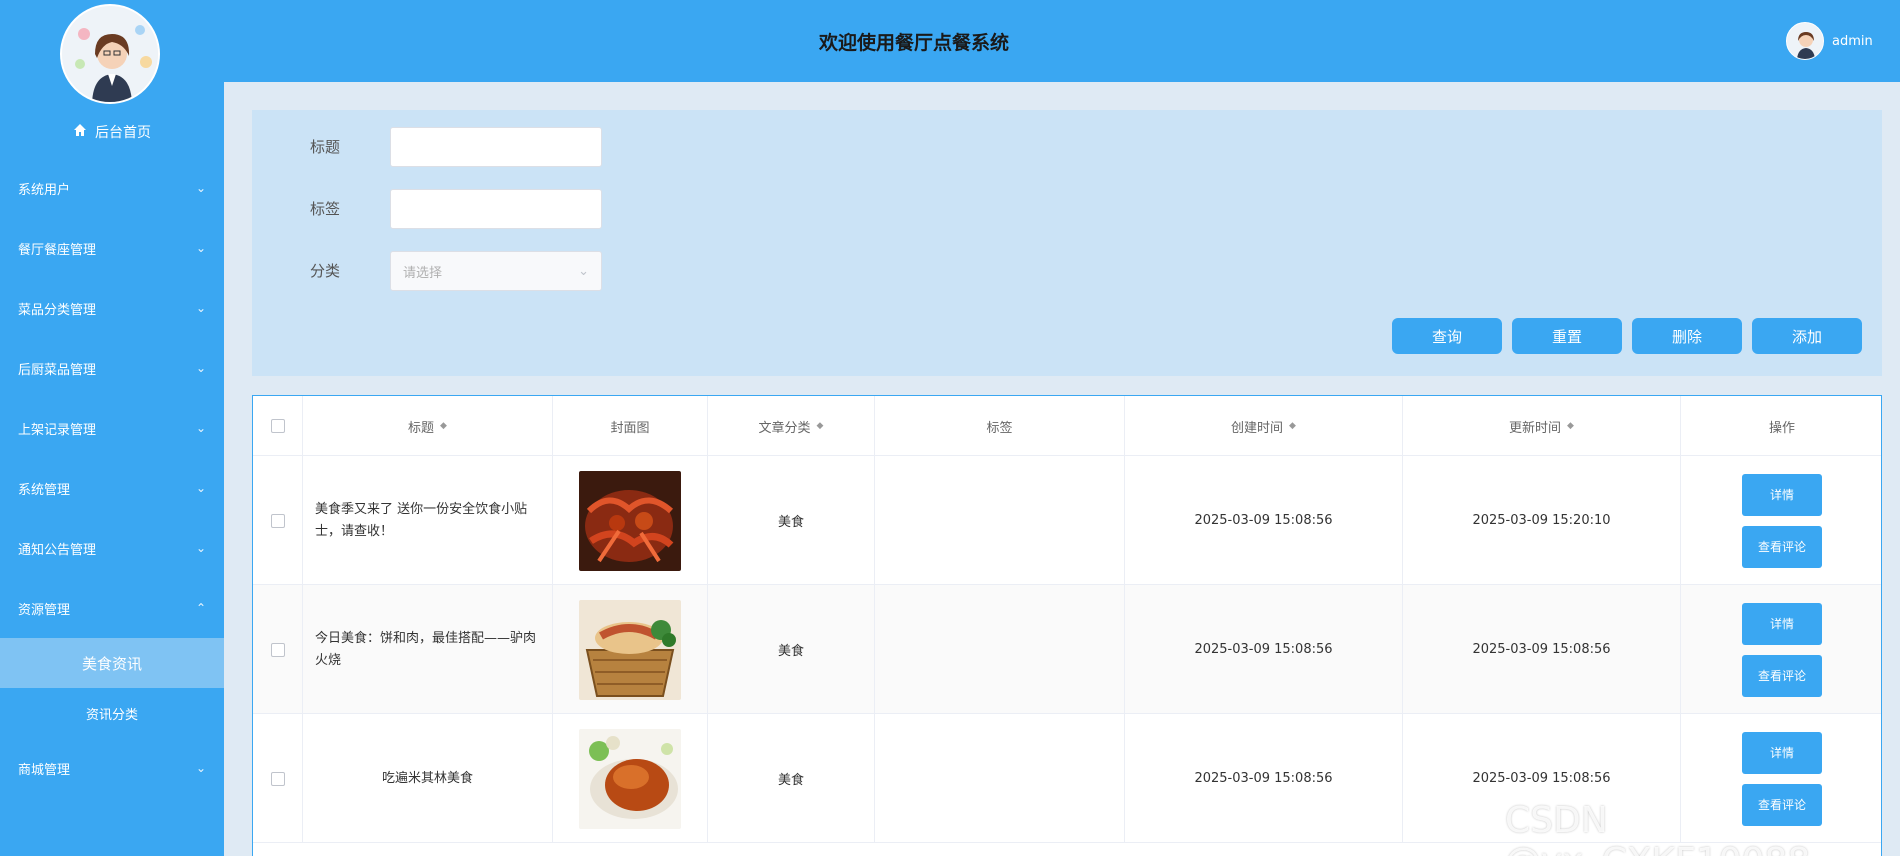 The width and height of the screenshot is (1900, 856). What do you see at coordinates (1257, 428) in the screenshot?
I see `column-created-label: 创建时间` at bounding box center [1257, 428].